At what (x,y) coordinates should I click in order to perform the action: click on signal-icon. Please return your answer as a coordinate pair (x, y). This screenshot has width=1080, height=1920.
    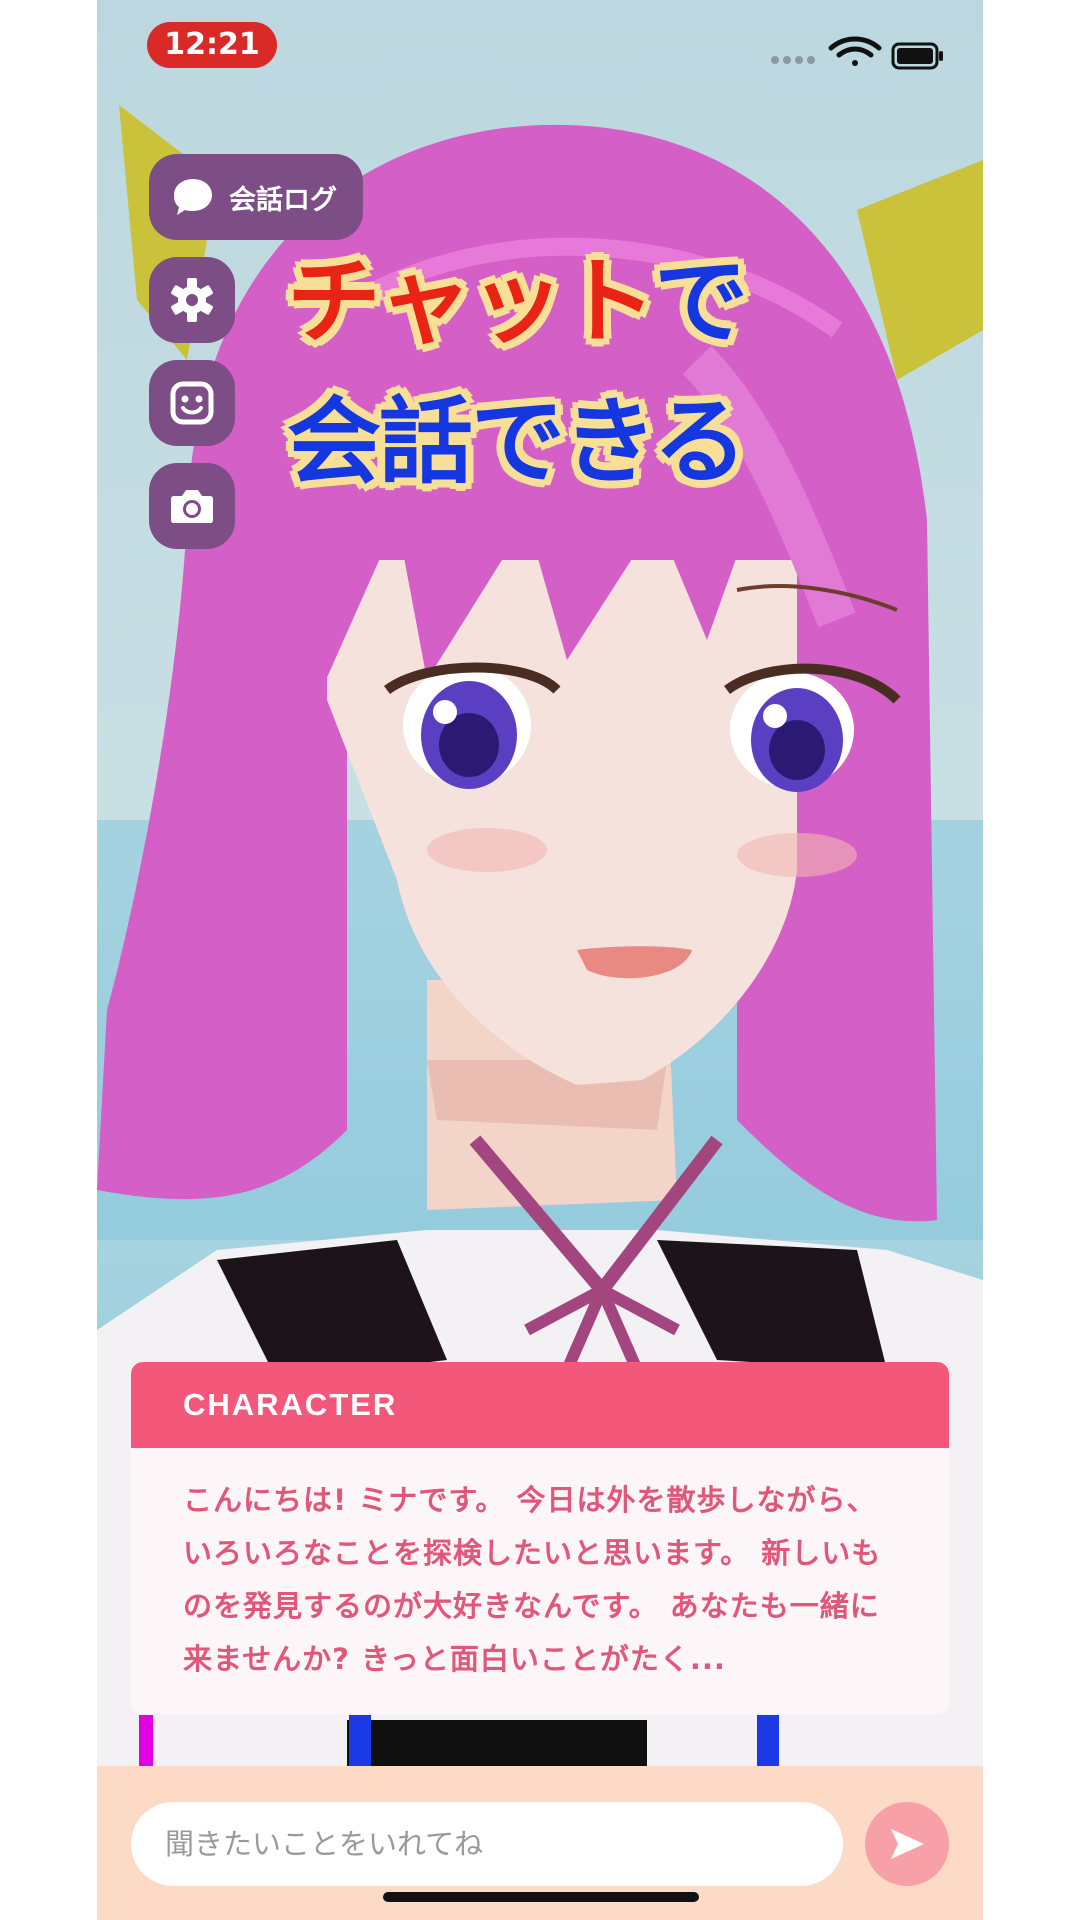
    Looking at the image, I should click on (793, 60).